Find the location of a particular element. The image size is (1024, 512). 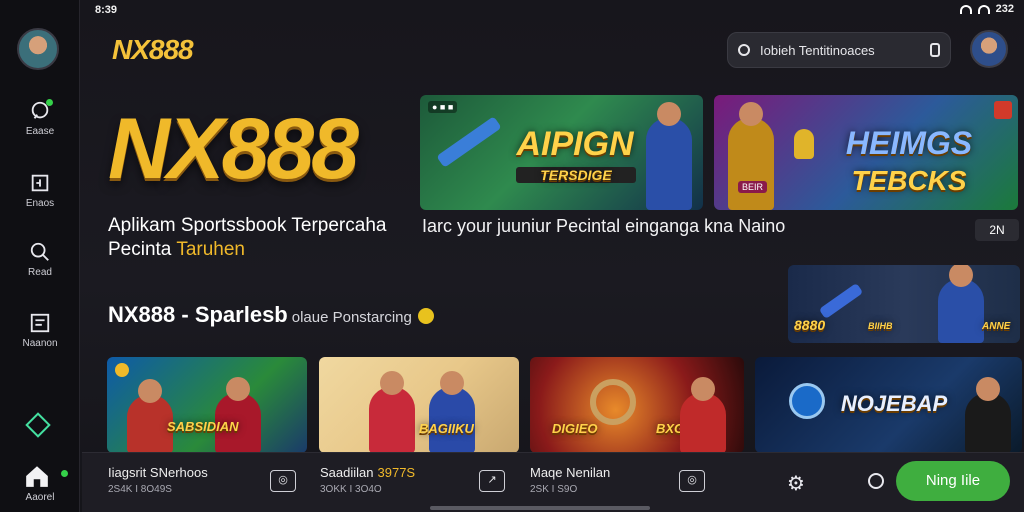

sidebar-item-naanon: Naanon is located at coordinates (40, 330).